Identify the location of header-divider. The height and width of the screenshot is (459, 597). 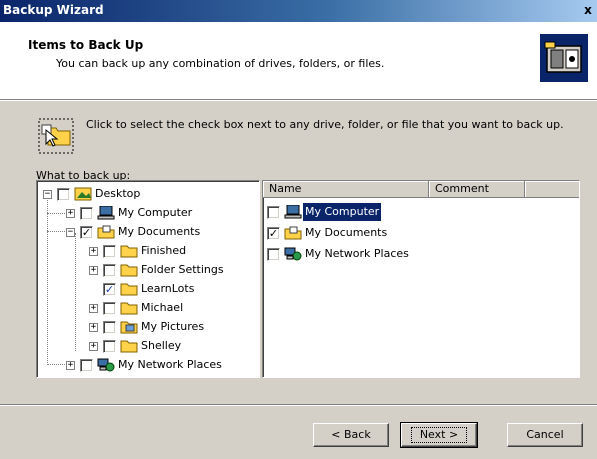
(298, 100).